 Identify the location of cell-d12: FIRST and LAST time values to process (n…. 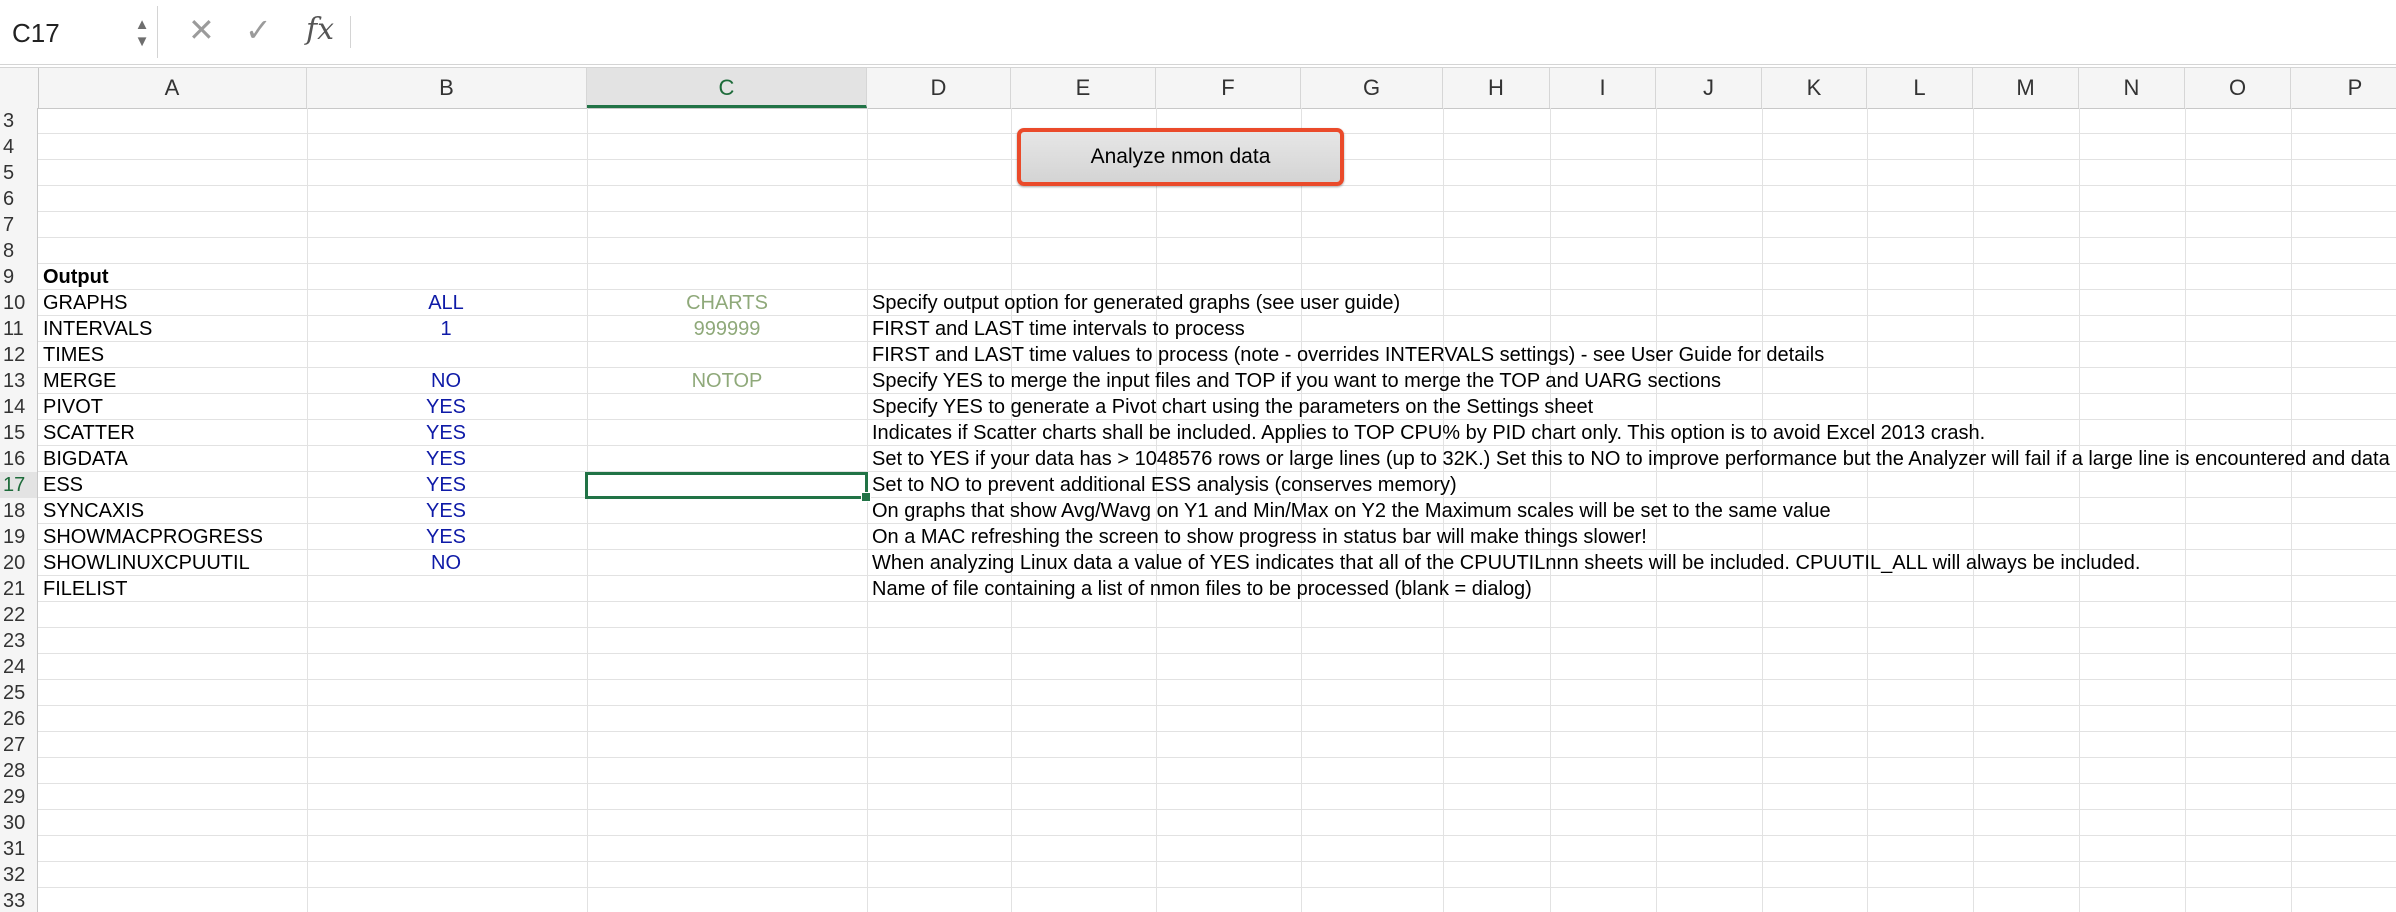
(1348, 354).